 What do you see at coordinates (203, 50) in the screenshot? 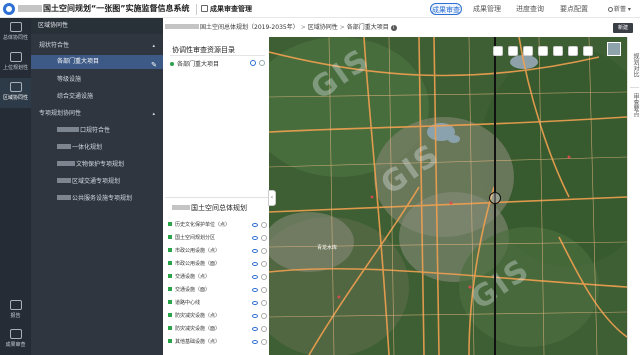
I see `panel-title: 协调性审查资源目录` at bounding box center [203, 50].